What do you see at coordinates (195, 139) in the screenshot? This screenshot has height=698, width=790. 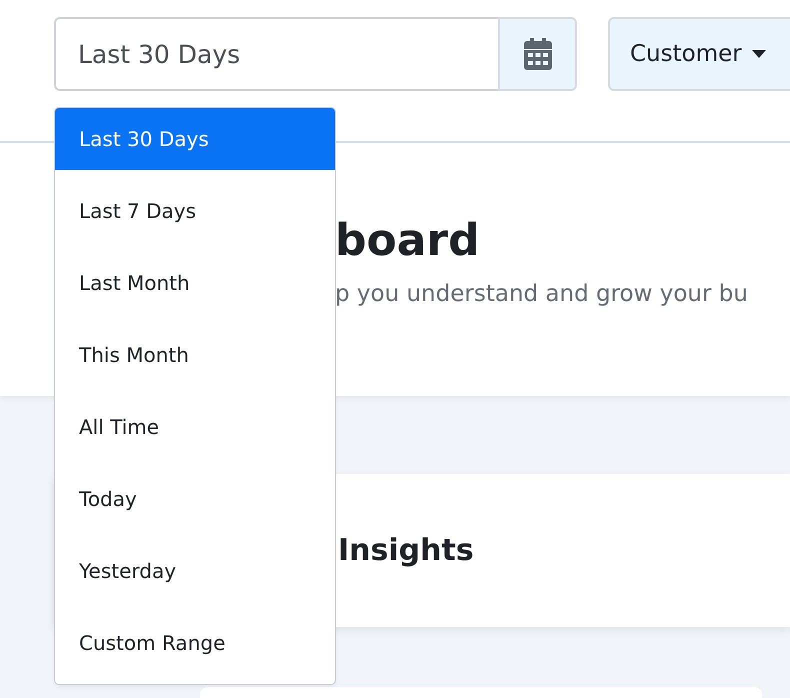 I see `menu-item: Last 30 Days` at bounding box center [195, 139].